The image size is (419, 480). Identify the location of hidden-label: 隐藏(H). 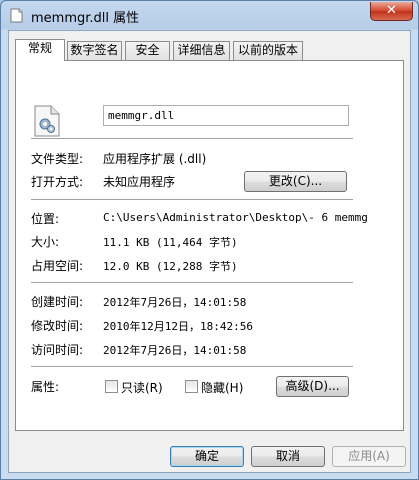
(222, 387).